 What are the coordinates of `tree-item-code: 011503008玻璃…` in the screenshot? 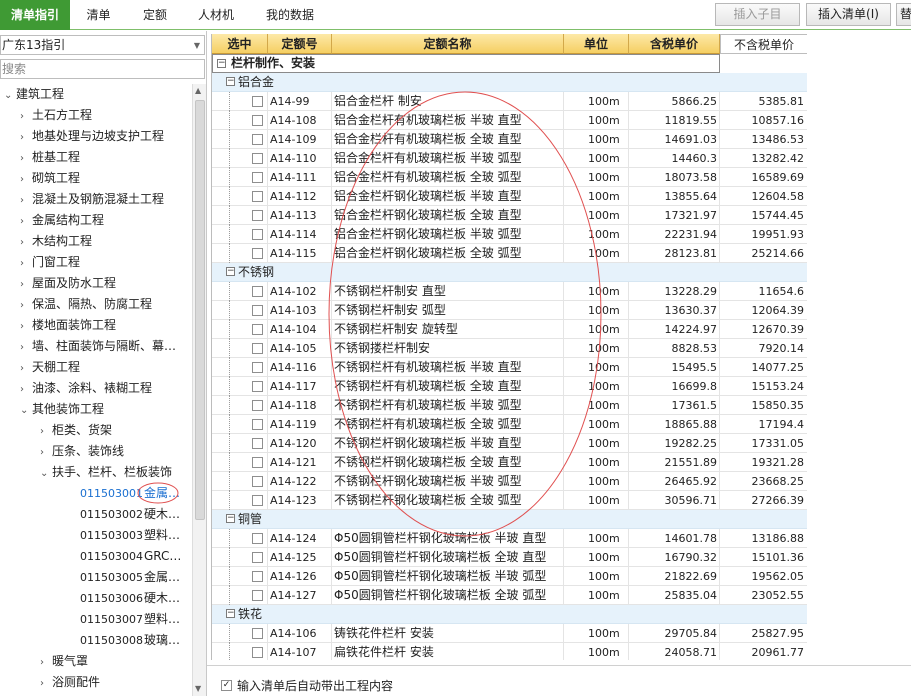 It's located at (130, 640).